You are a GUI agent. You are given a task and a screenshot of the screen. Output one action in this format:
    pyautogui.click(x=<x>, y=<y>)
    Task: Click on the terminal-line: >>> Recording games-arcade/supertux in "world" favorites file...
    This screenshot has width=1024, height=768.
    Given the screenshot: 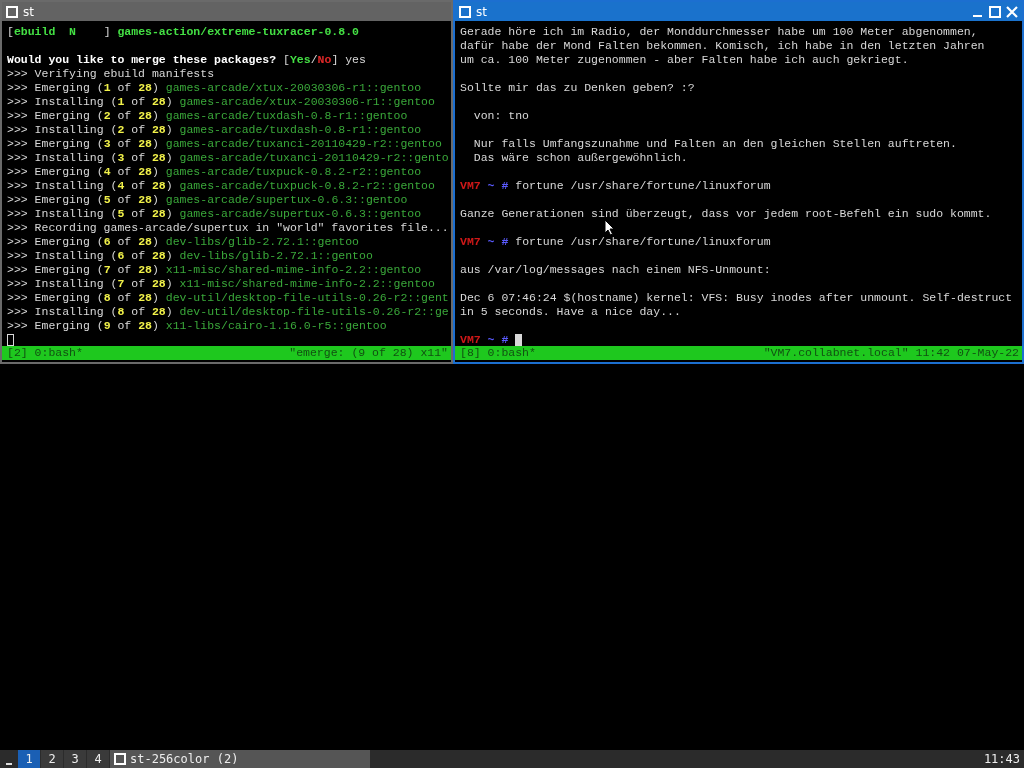 What is the action you would take?
    pyautogui.click(x=228, y=228)
    